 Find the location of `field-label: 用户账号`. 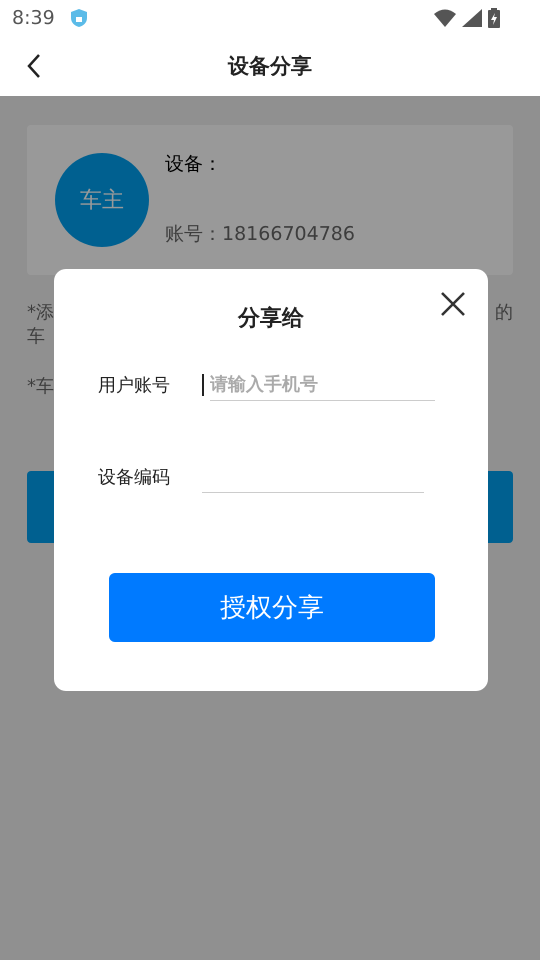

field-label: 用户账号 is located at coordinates (134, 385).